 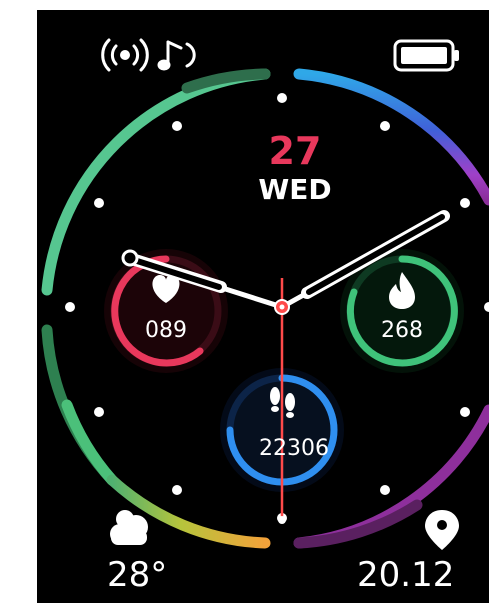 I want to click on steps-value: 22306, so click(x=294, y=448).